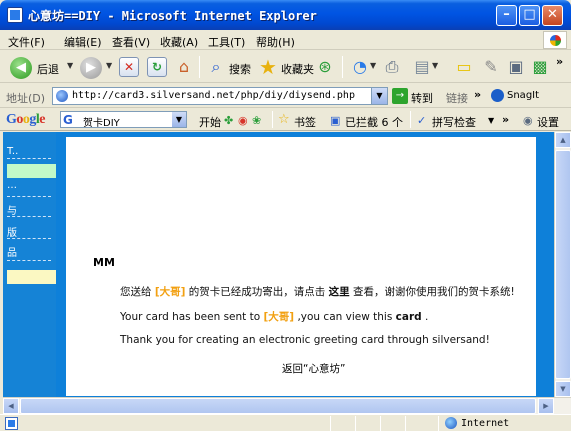 The image size is (571, 431). What do you see at coordinates (392, 67) in the screenshot?
I see `print-icon: ⎙` at bounding box center [392, 67].